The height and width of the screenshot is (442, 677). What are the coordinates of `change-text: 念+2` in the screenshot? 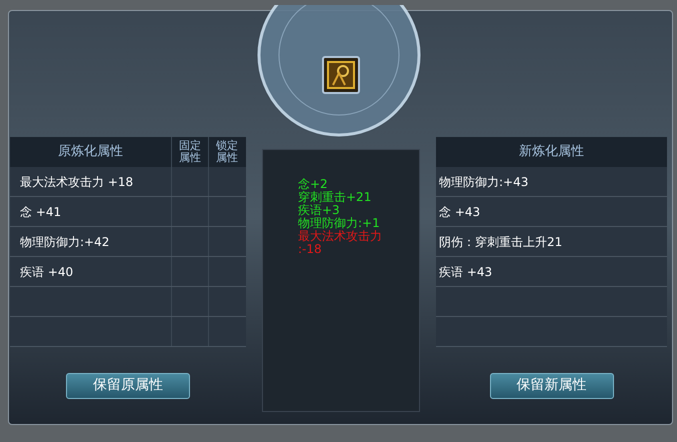 It's located at (313, 184).